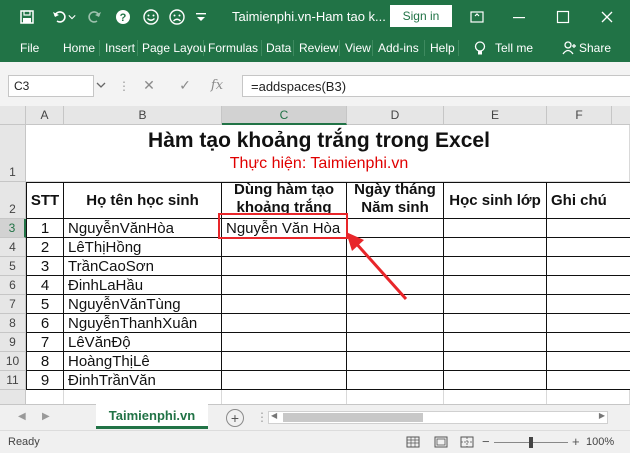  What do you see at coordinates (101, 85) in the screenshot?
I see `name-box-dropdown-icon` at bounding box center [101, 85].